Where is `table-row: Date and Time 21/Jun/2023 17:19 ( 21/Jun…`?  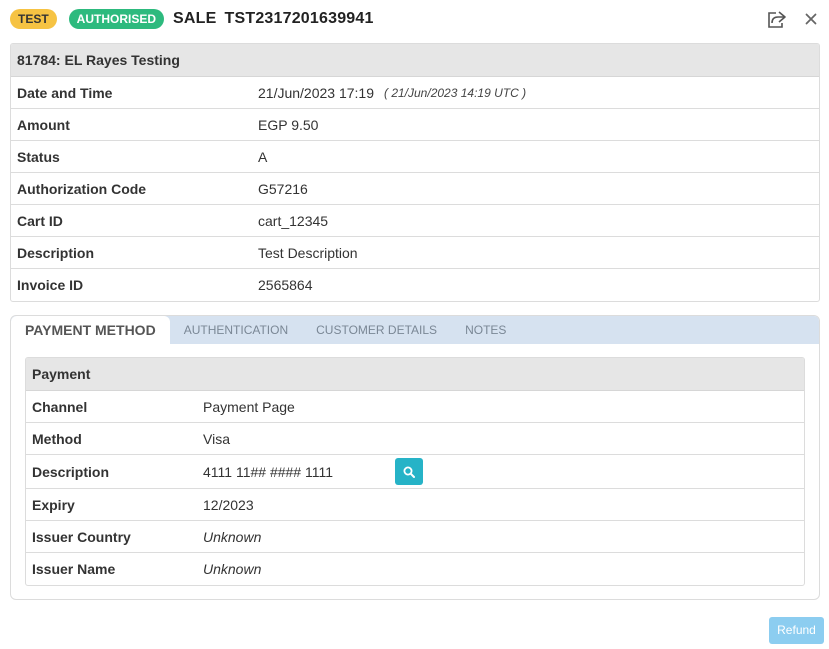 table-row: Date and Time 21/Jun/2023 17:19 ( 21/Jun… is located at coordinates (415, 93).